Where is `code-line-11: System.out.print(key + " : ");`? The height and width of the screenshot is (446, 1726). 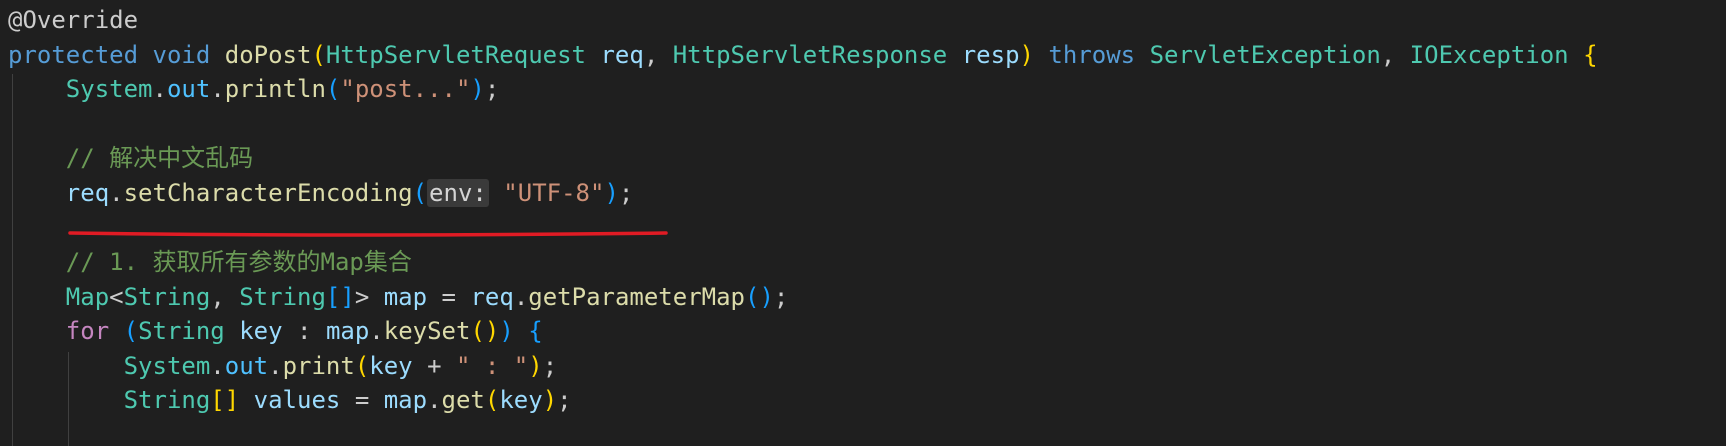 code-line-11: System.out.print(key + " : "); is located at coordinates (283, 366).